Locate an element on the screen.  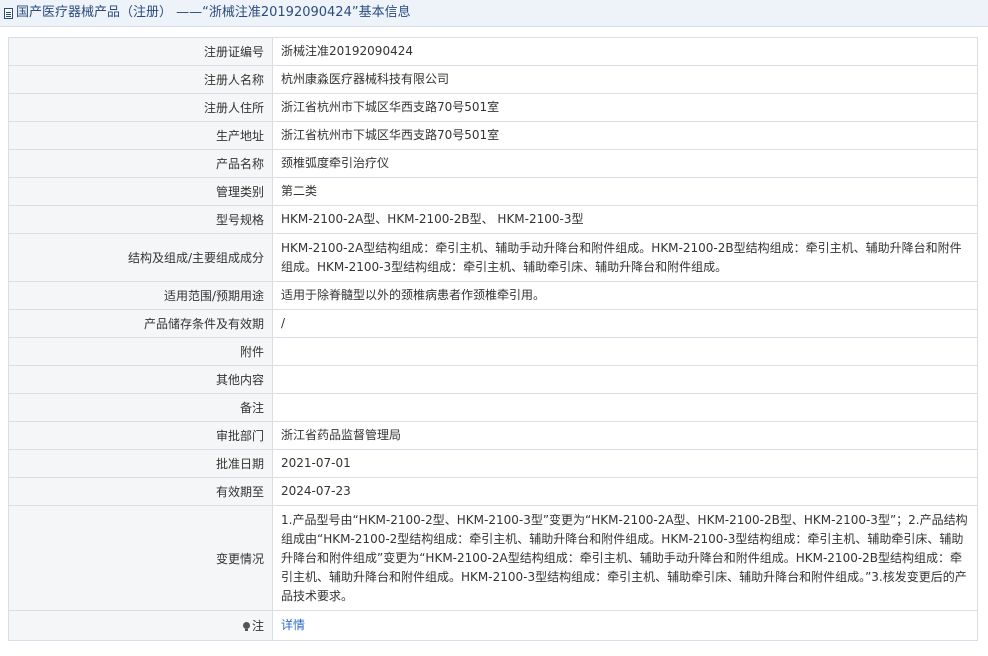
field-label-approval-date: 批准日期 is located at coordinates (140, 463).